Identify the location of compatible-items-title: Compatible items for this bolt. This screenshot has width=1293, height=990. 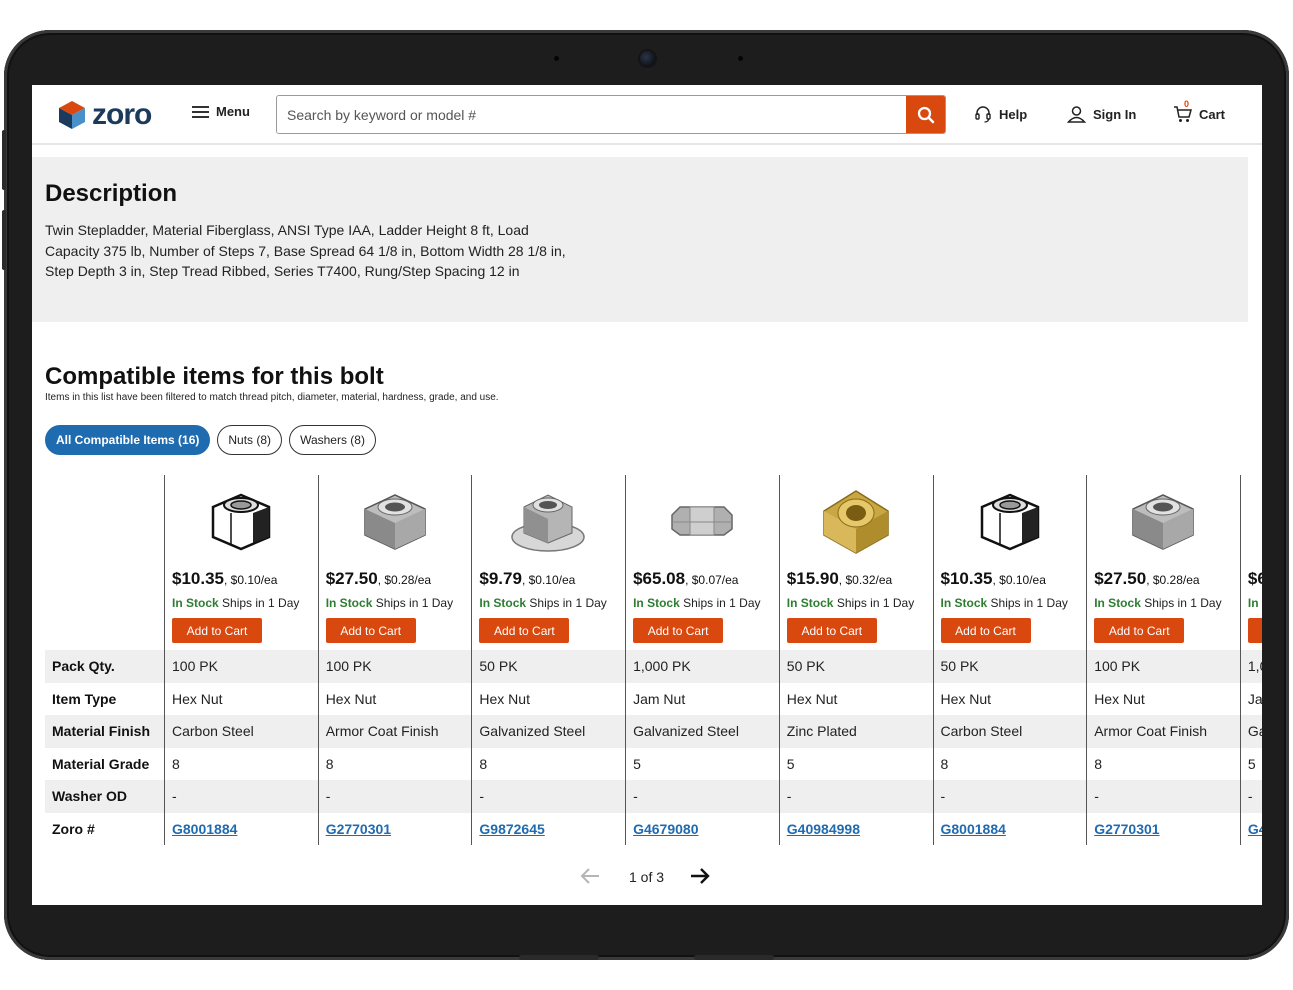
(214, 376).